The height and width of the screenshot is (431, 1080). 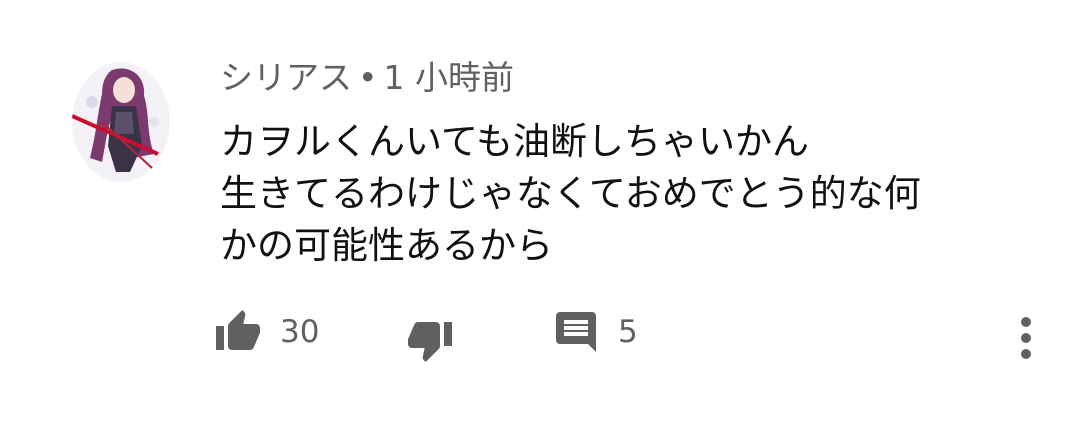 I want to click on more-vert-icon, so click(x=1026, y=338).